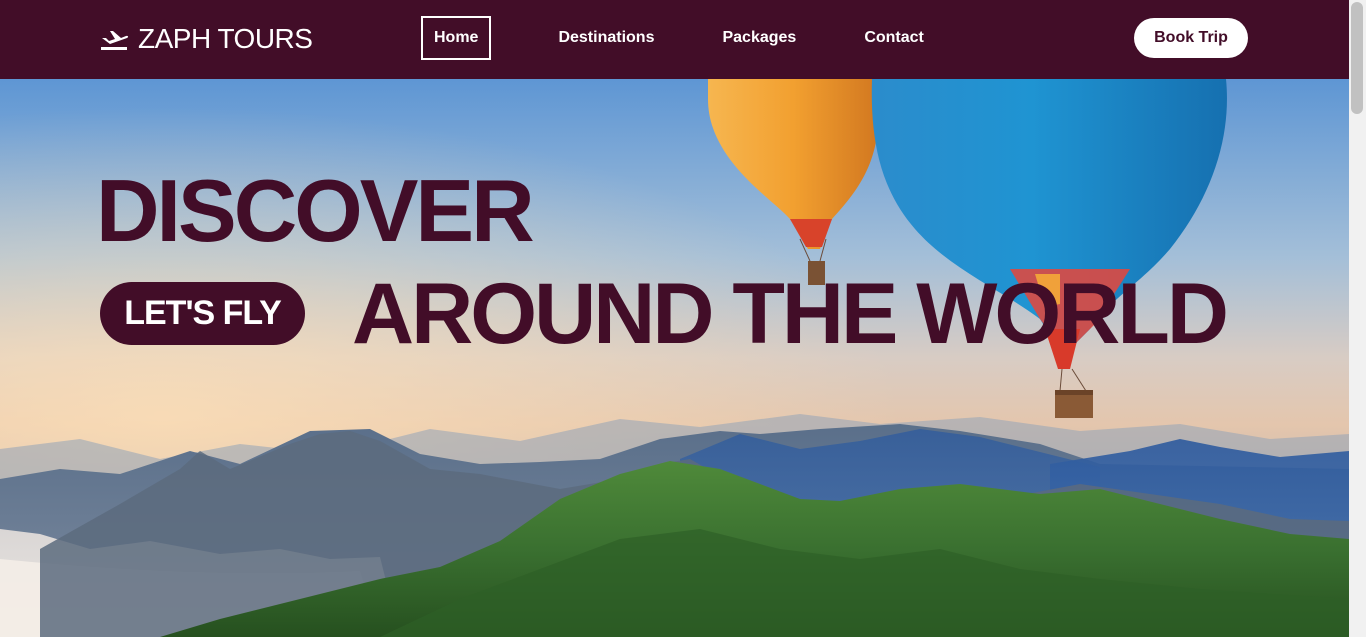 The image size is (1366, 637). I want to click on plane-icon, so click(115, 40).